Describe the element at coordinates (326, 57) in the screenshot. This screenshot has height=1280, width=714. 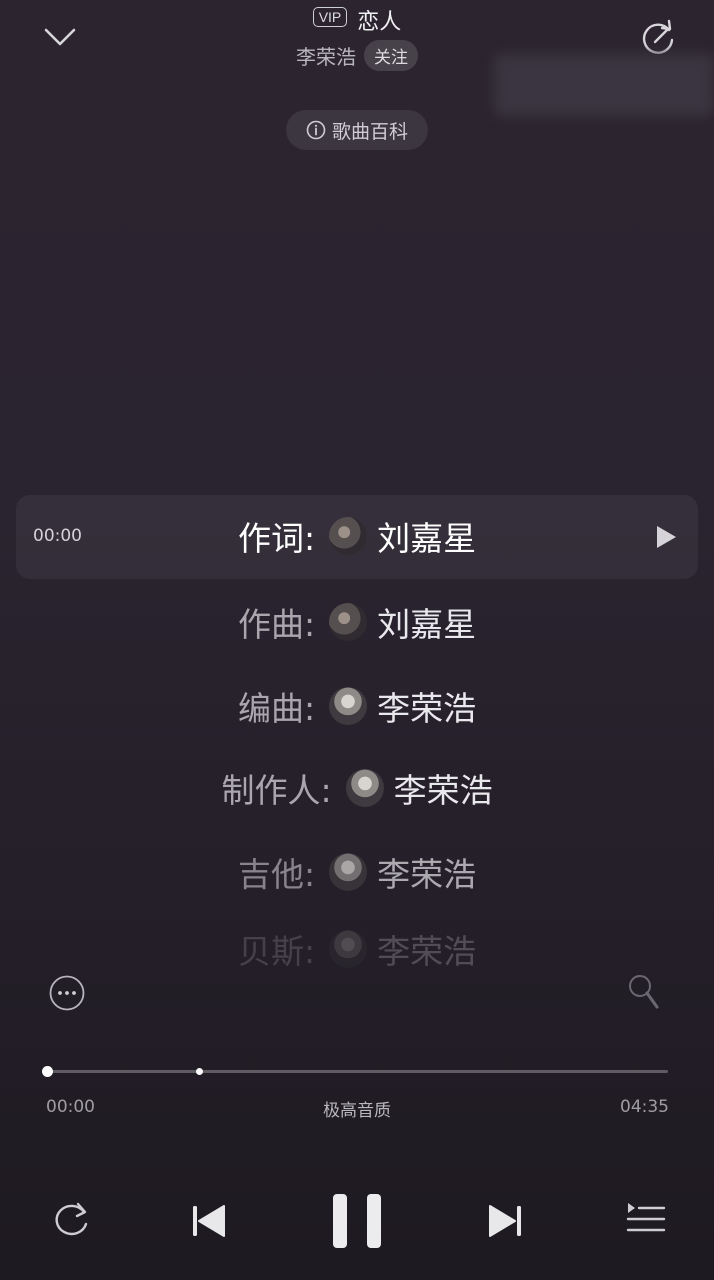
I see `artist-name: 李荣浩` at that location.